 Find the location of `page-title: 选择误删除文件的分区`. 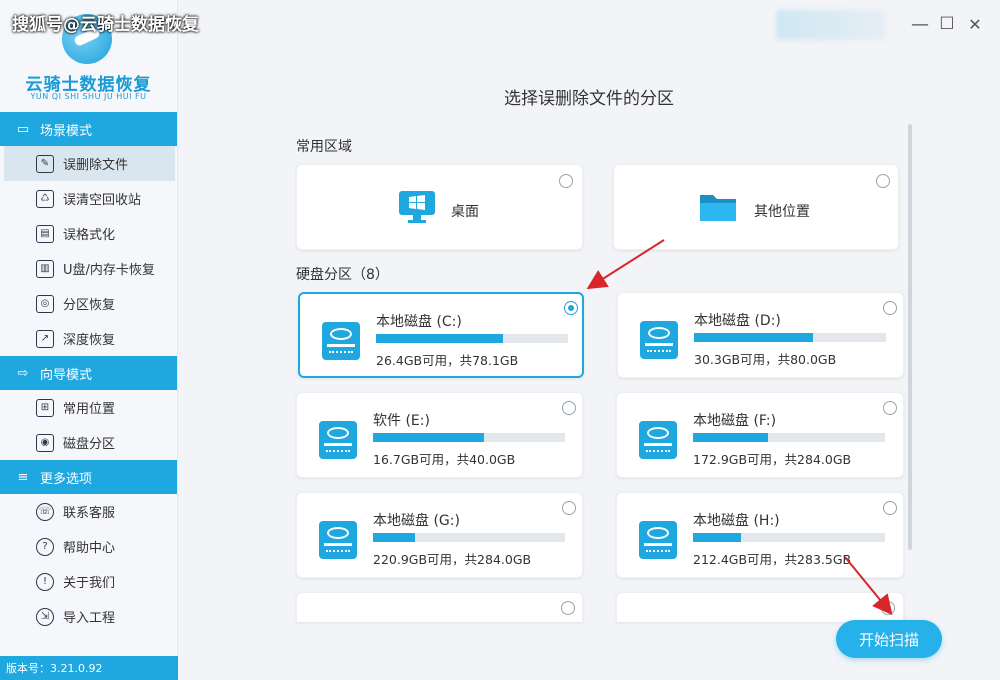

page-title: 选择误删除文件的分区 is located at coordinates (589, 99).